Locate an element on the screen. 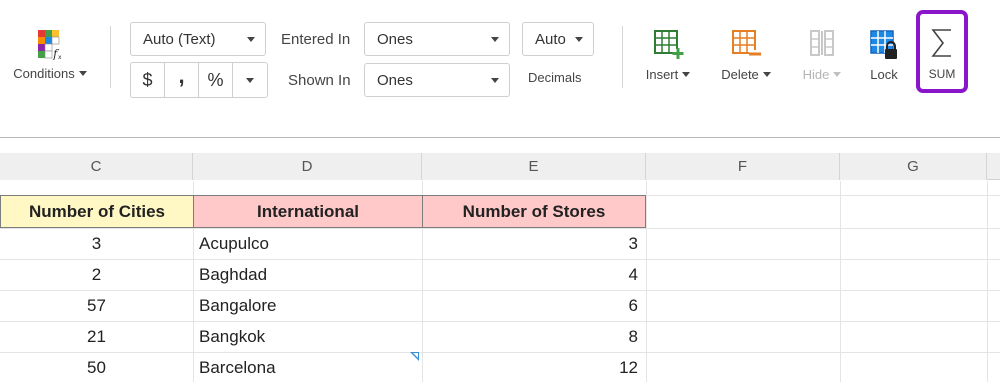 The image size is (1000, 382). header-cell-international: International is located at coordinates (308, 211).